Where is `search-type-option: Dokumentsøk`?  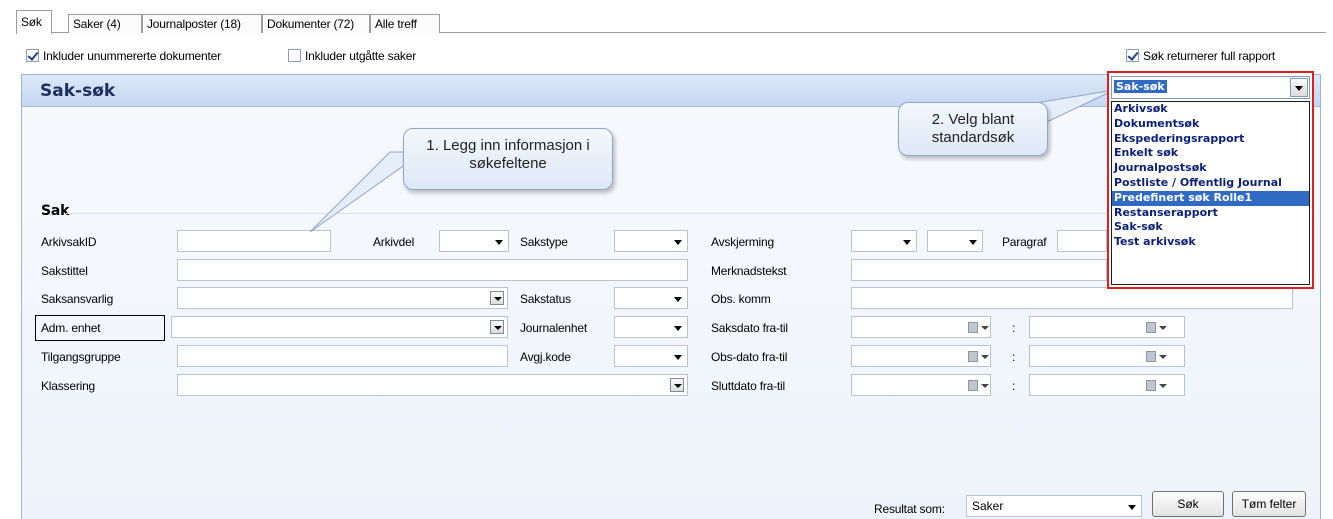
search-type-option: Dokumentsøk is located at coordinates (1210, 124).